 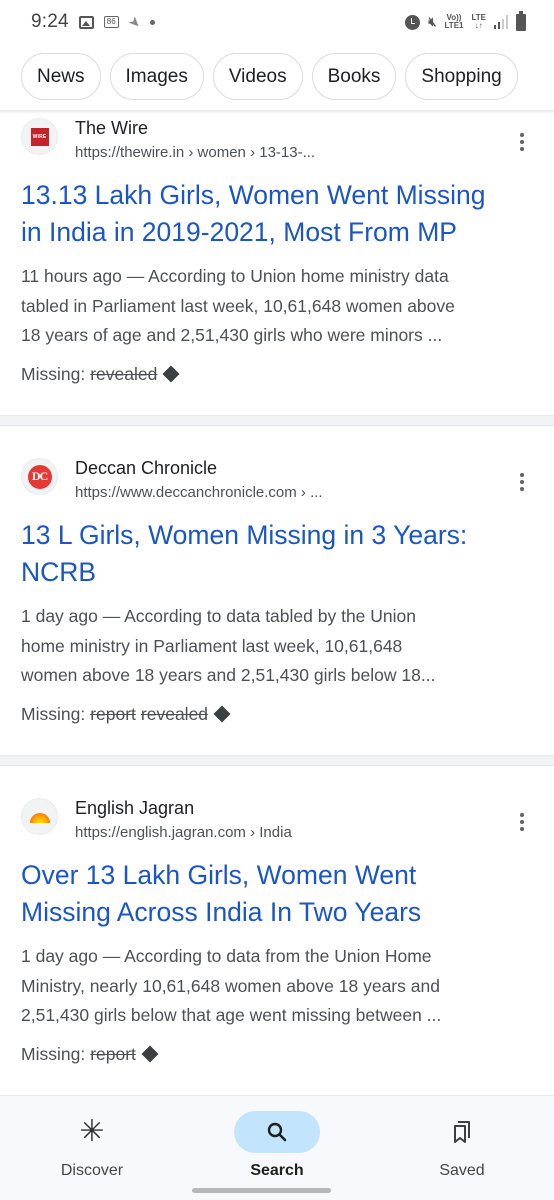 I want to click on lte-icon: LTE ↓↑, so click(x=478, y=22).